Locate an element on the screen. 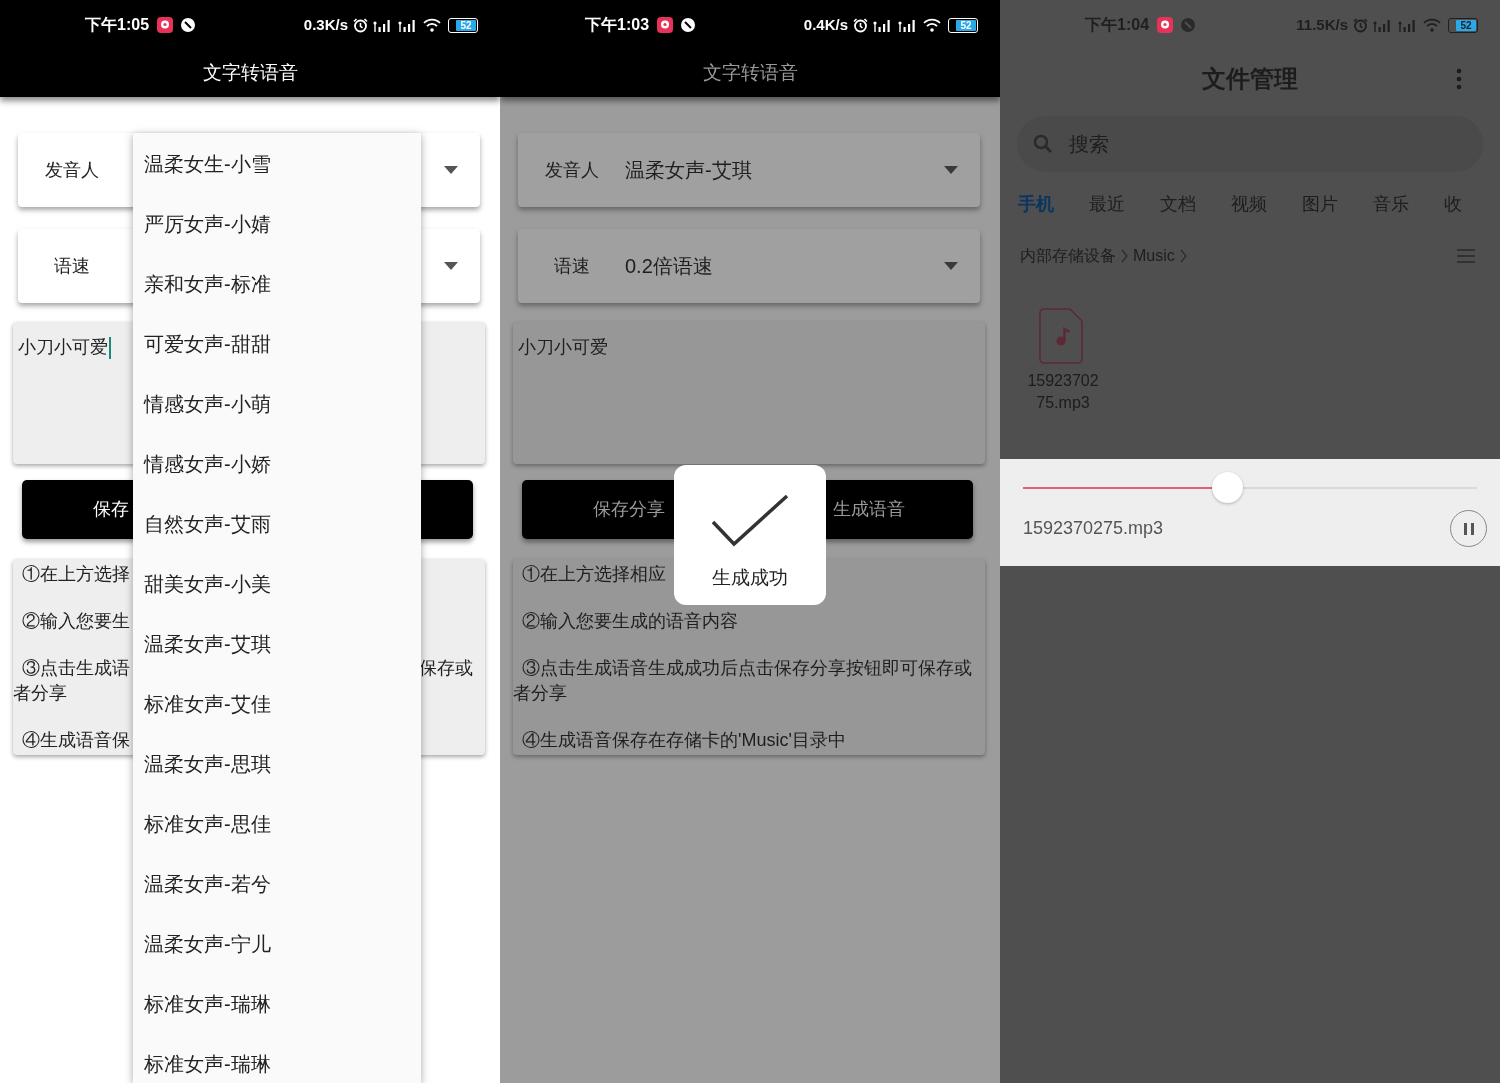  instruction-text: ④生成语音保 is located at coordinates (75, 740).